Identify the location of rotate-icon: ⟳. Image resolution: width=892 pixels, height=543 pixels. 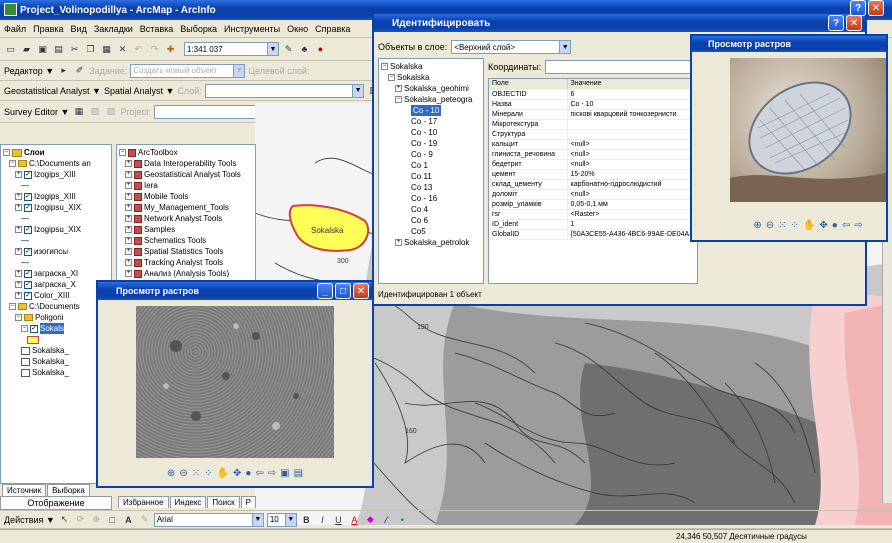
(80, 519).